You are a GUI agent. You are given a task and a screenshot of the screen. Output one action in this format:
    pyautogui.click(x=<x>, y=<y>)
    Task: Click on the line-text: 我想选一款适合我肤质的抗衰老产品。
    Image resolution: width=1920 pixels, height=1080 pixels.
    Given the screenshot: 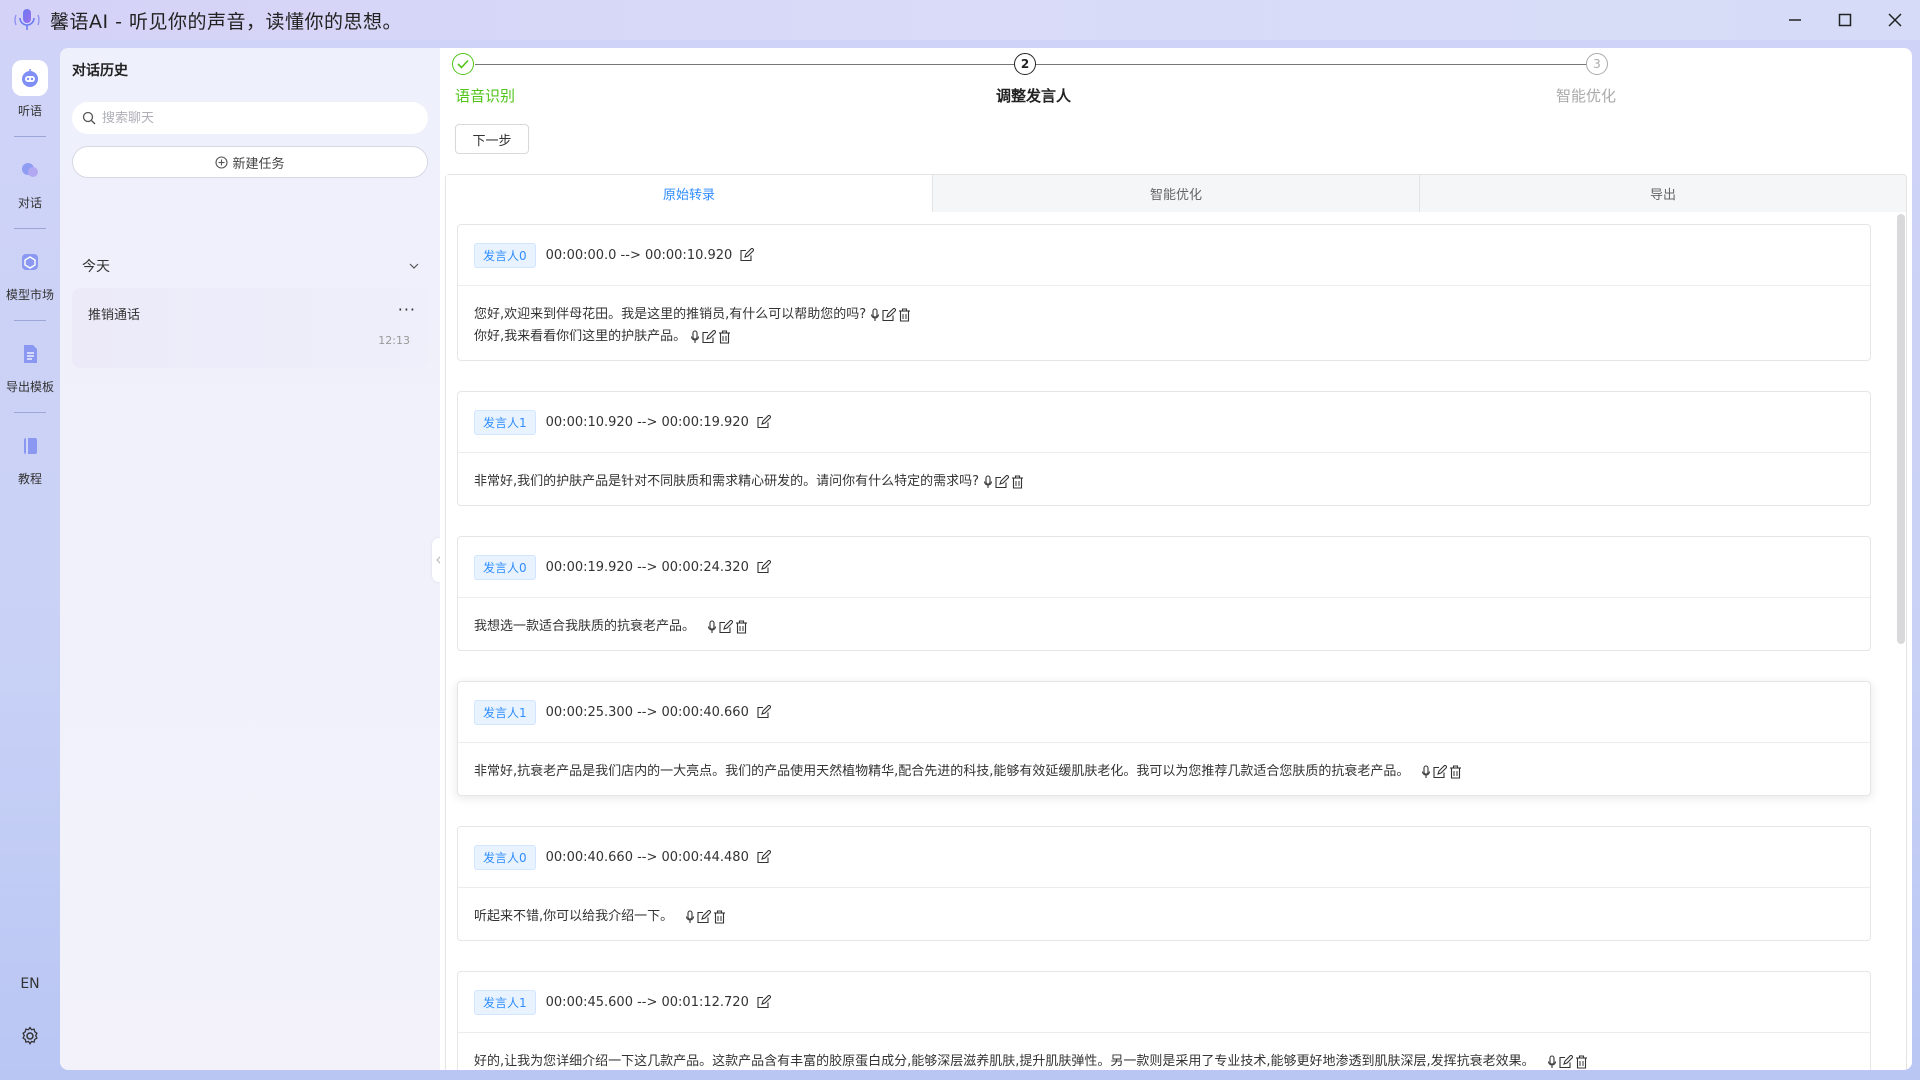 What is the action you would take?
    pyautogui.click(x=585, y=626)
    